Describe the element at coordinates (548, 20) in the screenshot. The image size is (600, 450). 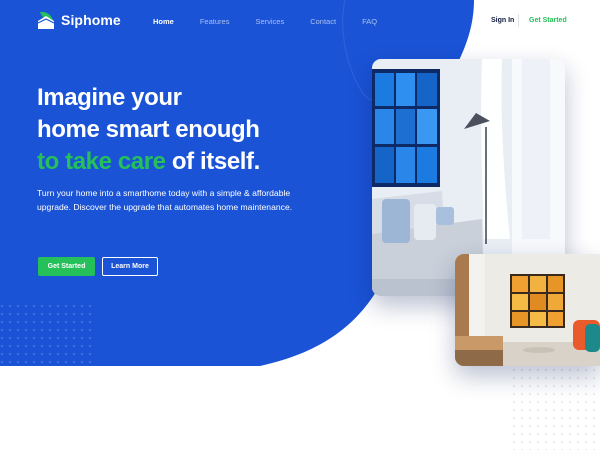
I see `nav-get-started-link: Get Started` at that location.